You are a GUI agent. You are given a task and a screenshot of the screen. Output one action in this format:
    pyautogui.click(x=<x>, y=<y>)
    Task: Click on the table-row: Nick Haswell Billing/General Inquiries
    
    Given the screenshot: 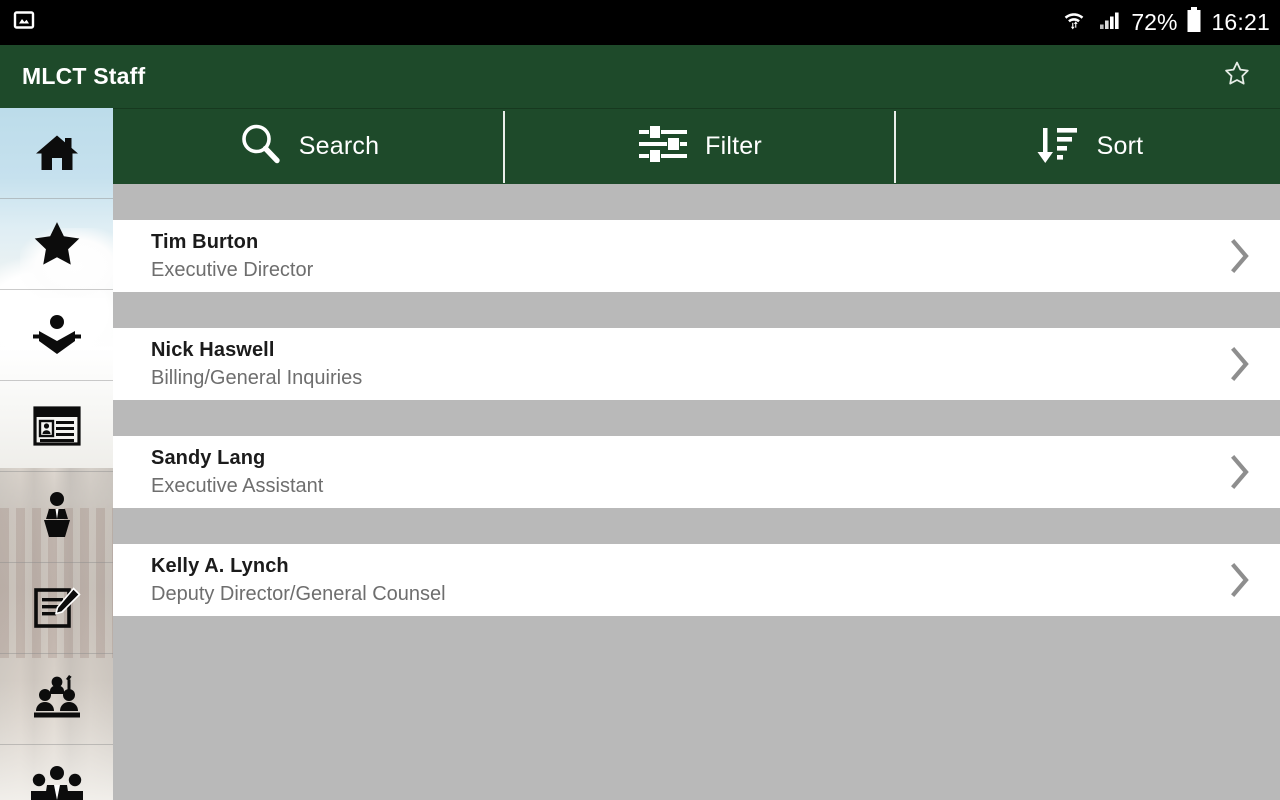 What is the action you would take?
    pyautogui.click(x=696, y=364)
    